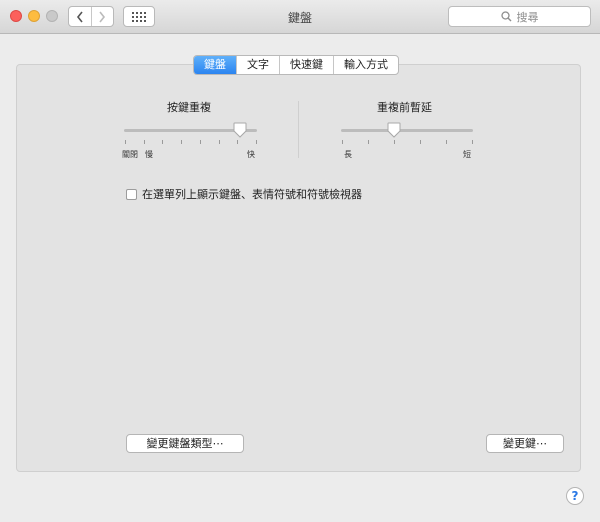 This screenshot has height=522, width=600. What do you see at coordinates (251, 154) in the screenshot?
I see `key-repeat-label-fast: 快` at bounding box center [251, 154].